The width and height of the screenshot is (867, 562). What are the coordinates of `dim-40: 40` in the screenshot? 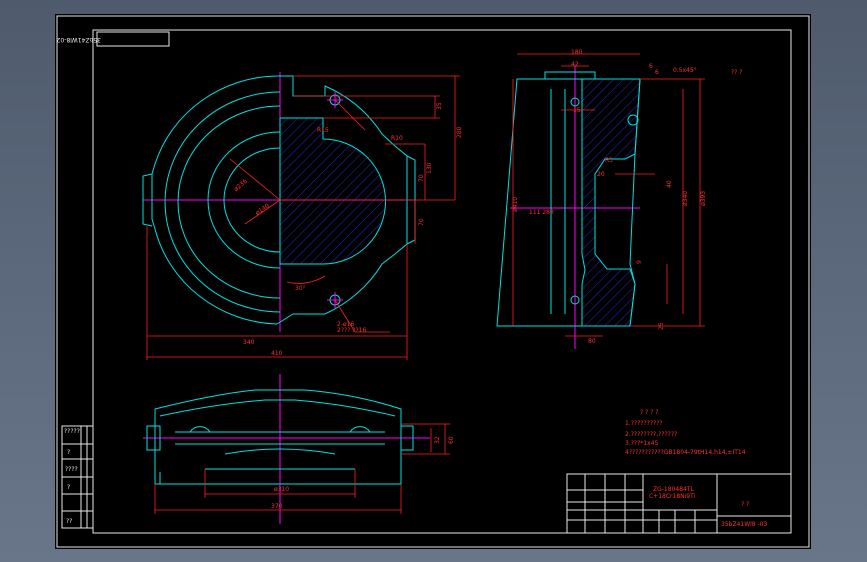 It's located at (669, 184).